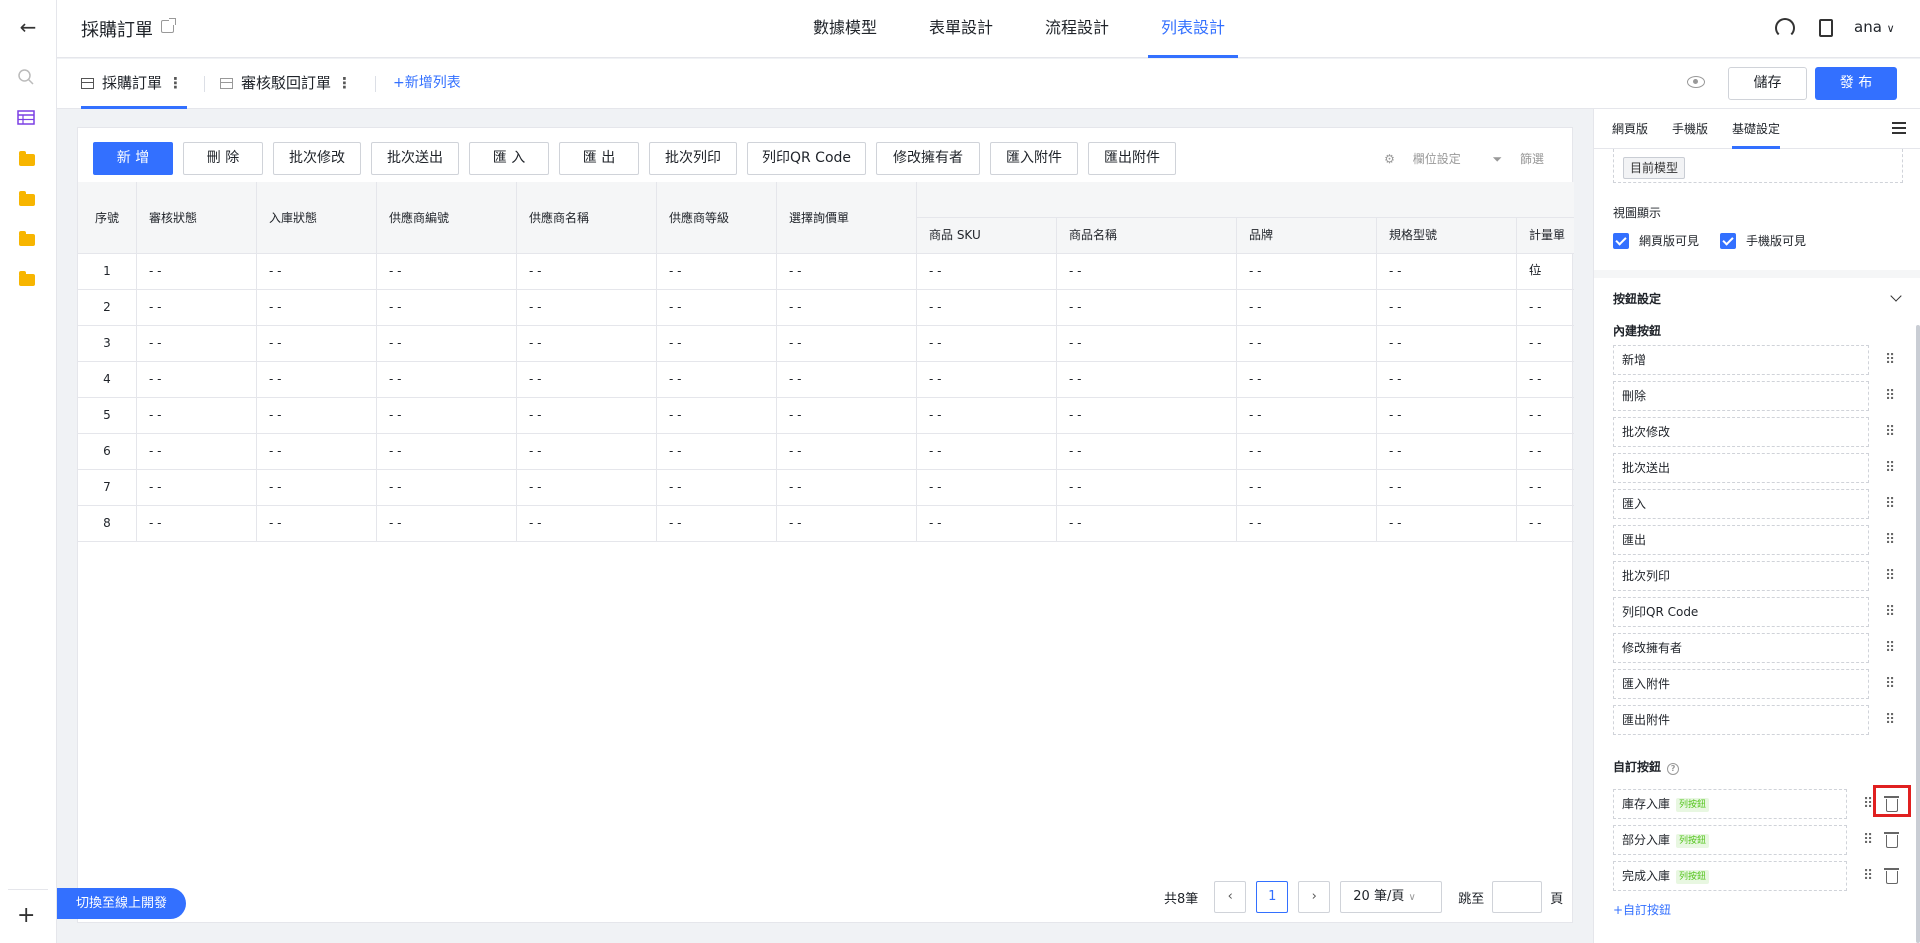  I want to click on add-list-button: +新增列表, so click(427, 83).